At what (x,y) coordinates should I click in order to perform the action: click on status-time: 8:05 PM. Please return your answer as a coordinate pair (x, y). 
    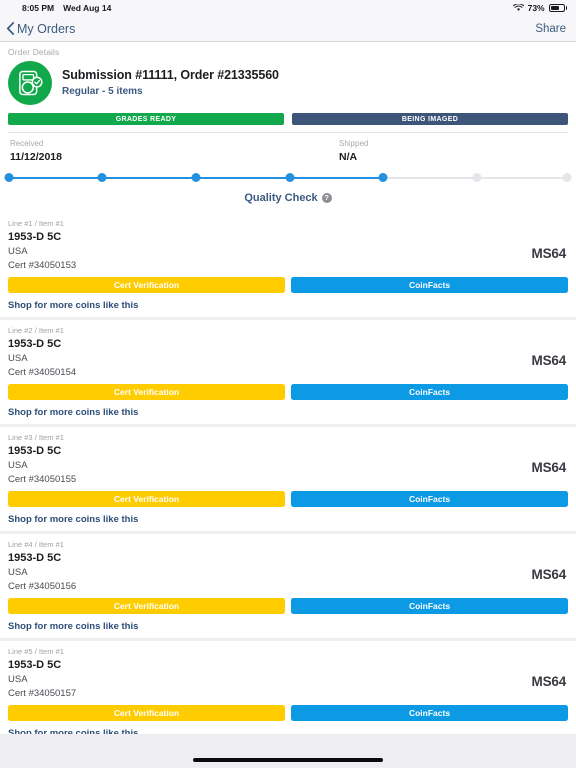
    Looking at the image, I should click on (38, 8).